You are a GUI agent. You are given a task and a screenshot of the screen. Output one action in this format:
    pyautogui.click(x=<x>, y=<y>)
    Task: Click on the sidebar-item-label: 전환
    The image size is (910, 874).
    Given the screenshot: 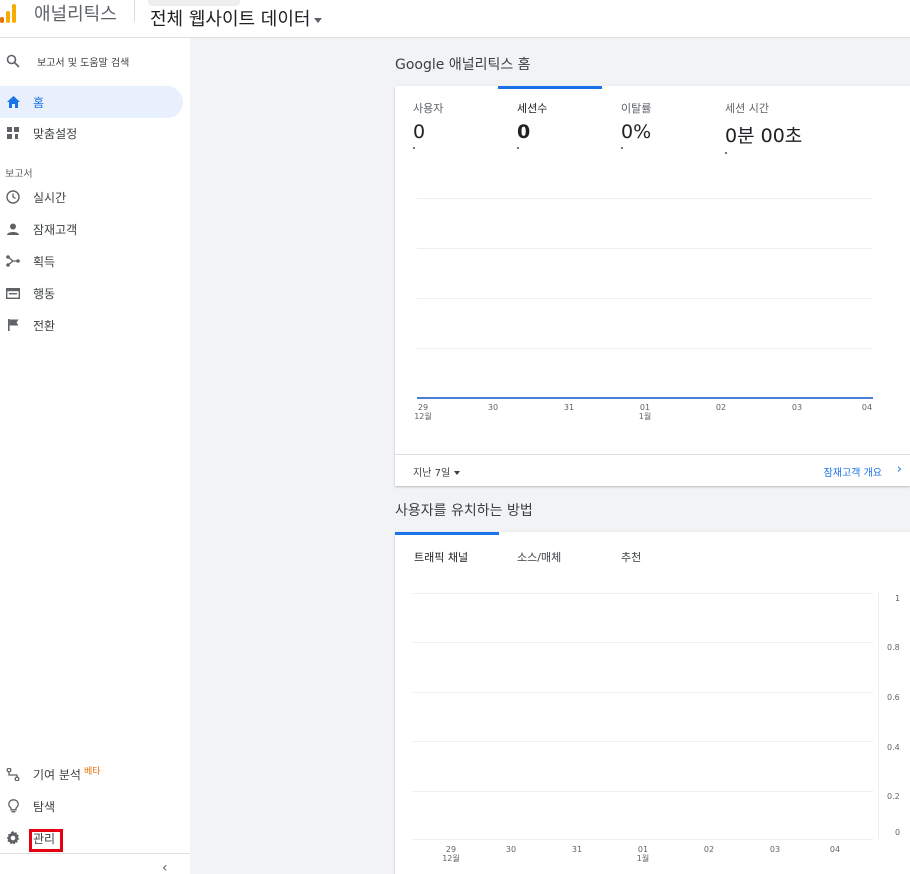 What is the action you would take?
    pyautogui.click(x=44, y=325)
    